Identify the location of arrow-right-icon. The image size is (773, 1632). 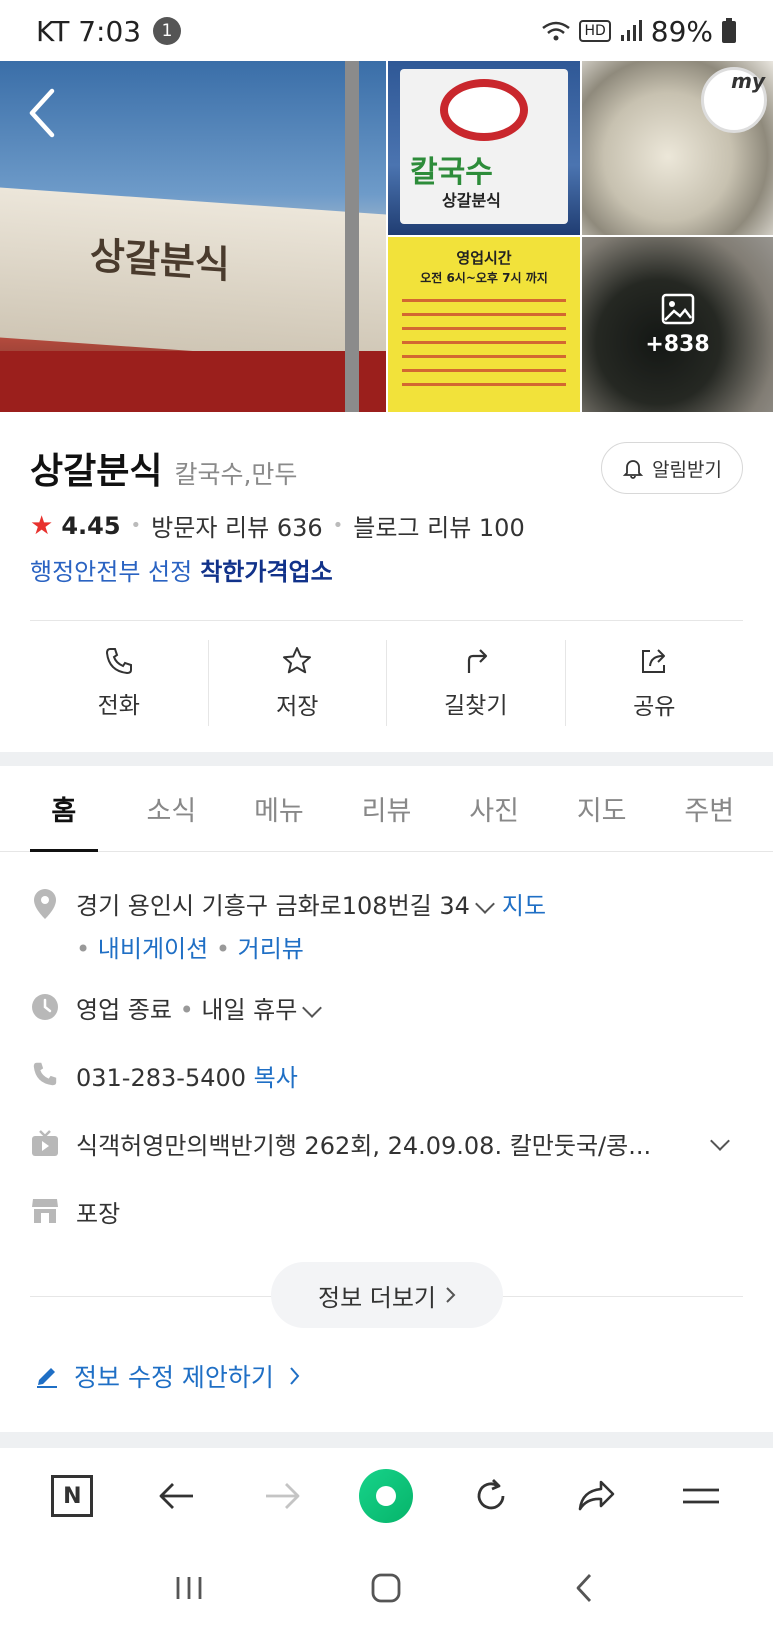
(282, 1496).